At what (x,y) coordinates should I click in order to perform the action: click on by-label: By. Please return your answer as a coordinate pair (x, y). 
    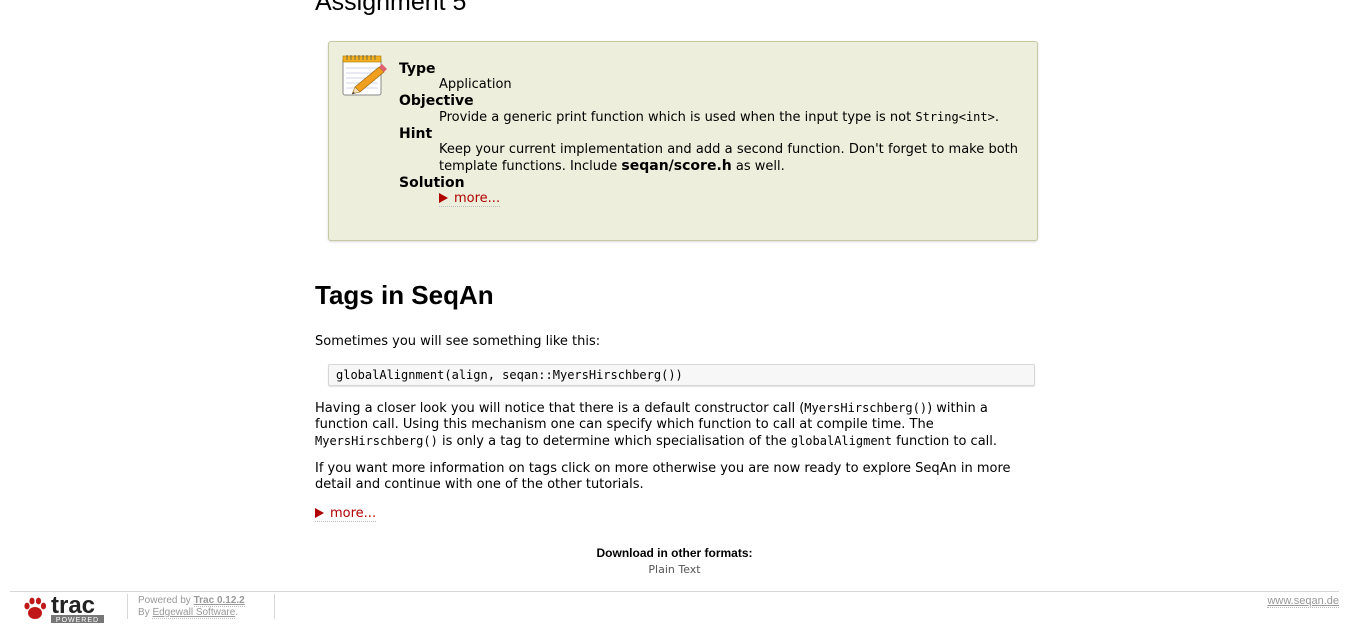
    Looking at the image, I should click on (144, 612).